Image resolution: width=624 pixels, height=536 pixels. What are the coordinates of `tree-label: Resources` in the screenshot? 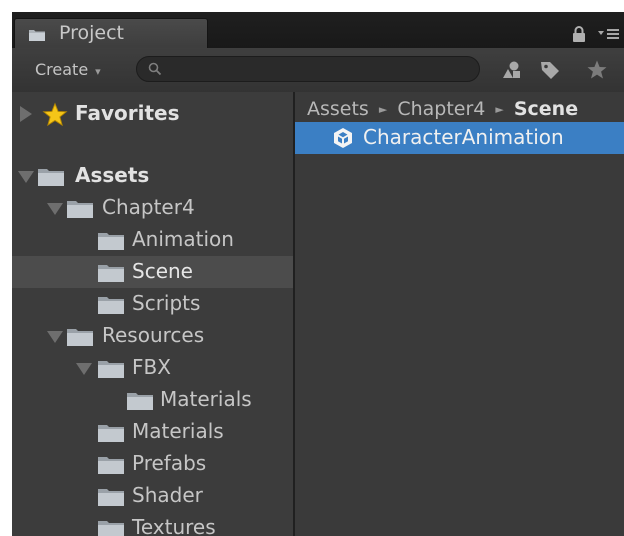 It's located at (153, 335).